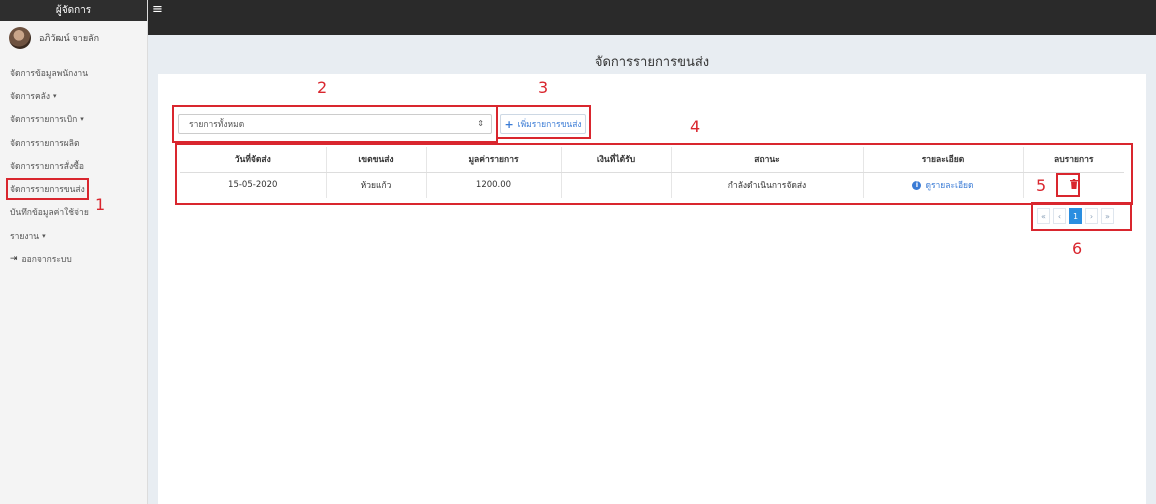 The width and height of the screenshot is (1156, 504). I want to click on page-prev-button: ‹, so click(1059, 216).